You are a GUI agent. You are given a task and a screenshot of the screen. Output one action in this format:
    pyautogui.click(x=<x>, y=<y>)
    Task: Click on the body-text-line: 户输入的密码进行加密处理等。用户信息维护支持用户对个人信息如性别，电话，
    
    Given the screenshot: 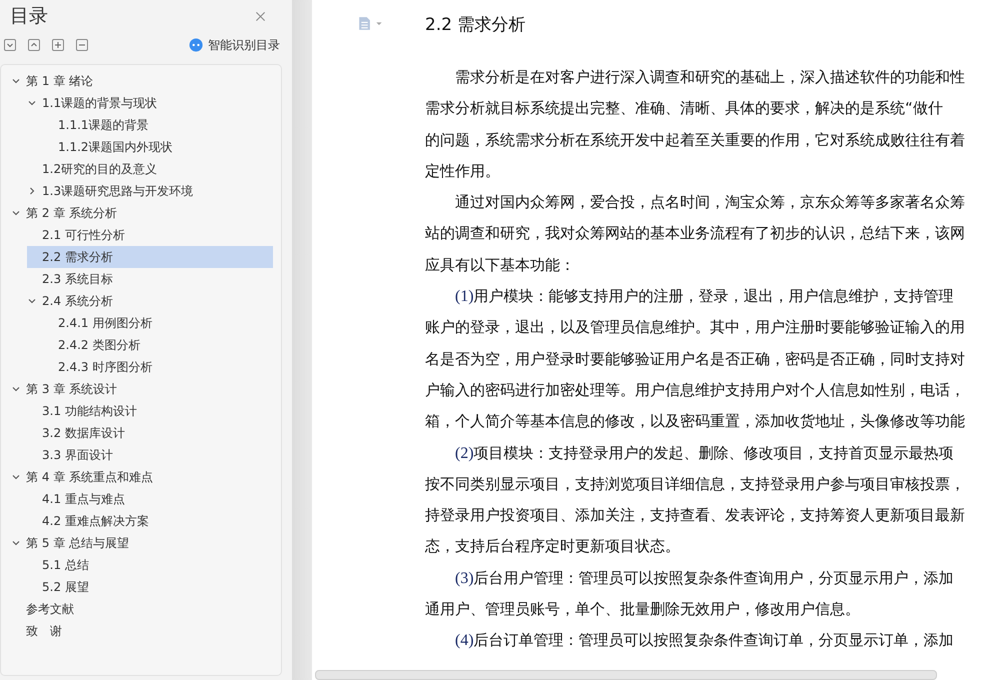 What is the action you would take?
    pyautogui.click(x=695, y=389)
    